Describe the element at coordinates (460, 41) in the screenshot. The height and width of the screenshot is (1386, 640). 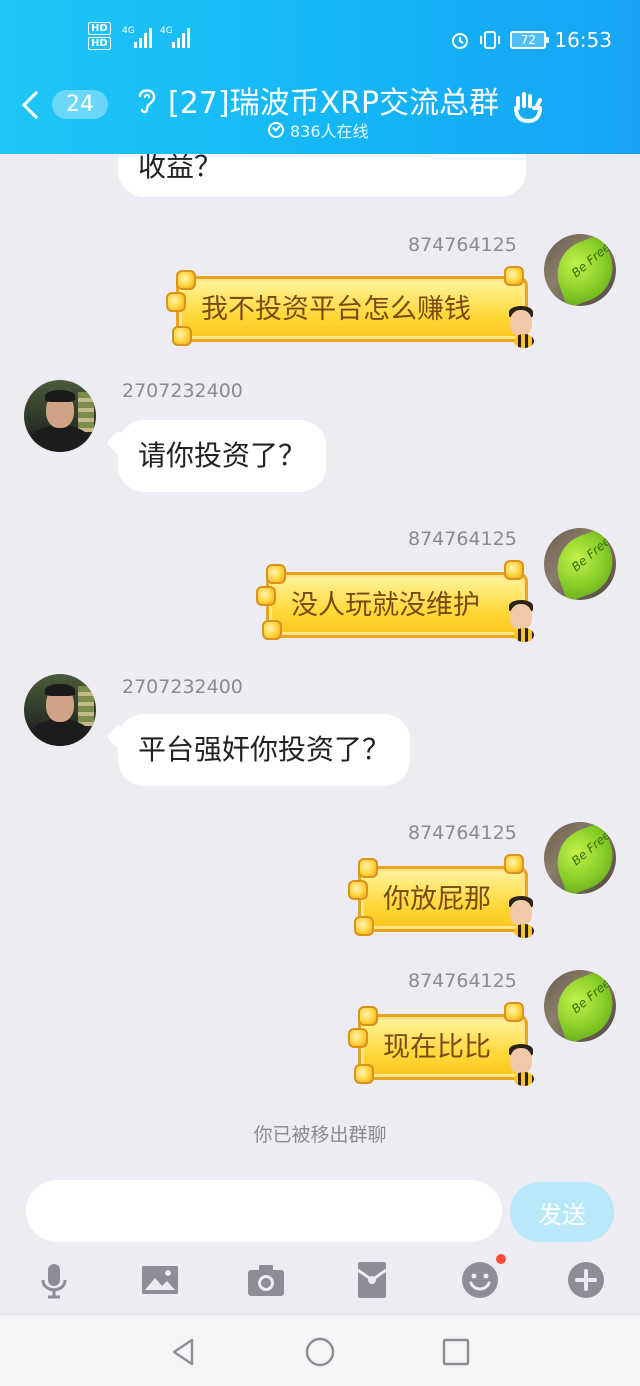
I see `alarm-icon` at that location.